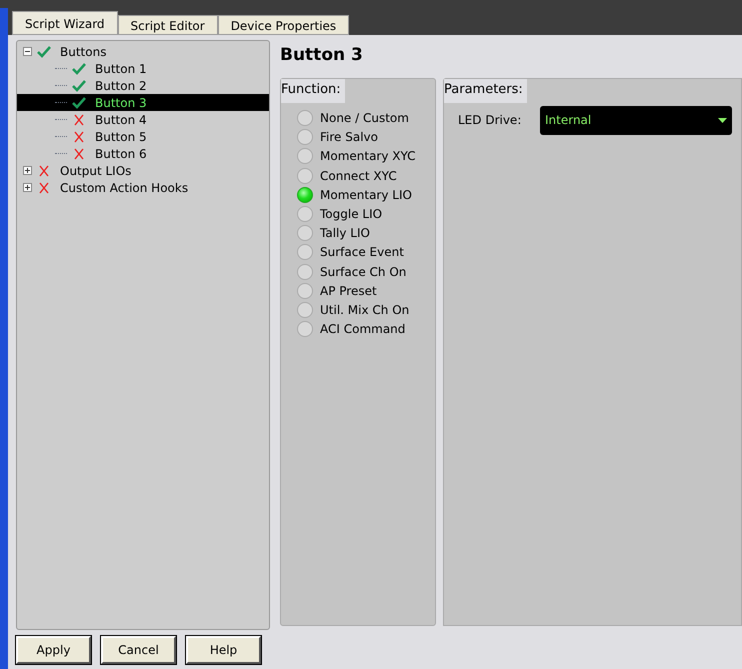 The height and width of the screenshot is (669, 742). What do you see at coordinates (490, 120) in the screenshot?
I see `led-drive-label: LED Drive:` at bounding box center [490, 120].